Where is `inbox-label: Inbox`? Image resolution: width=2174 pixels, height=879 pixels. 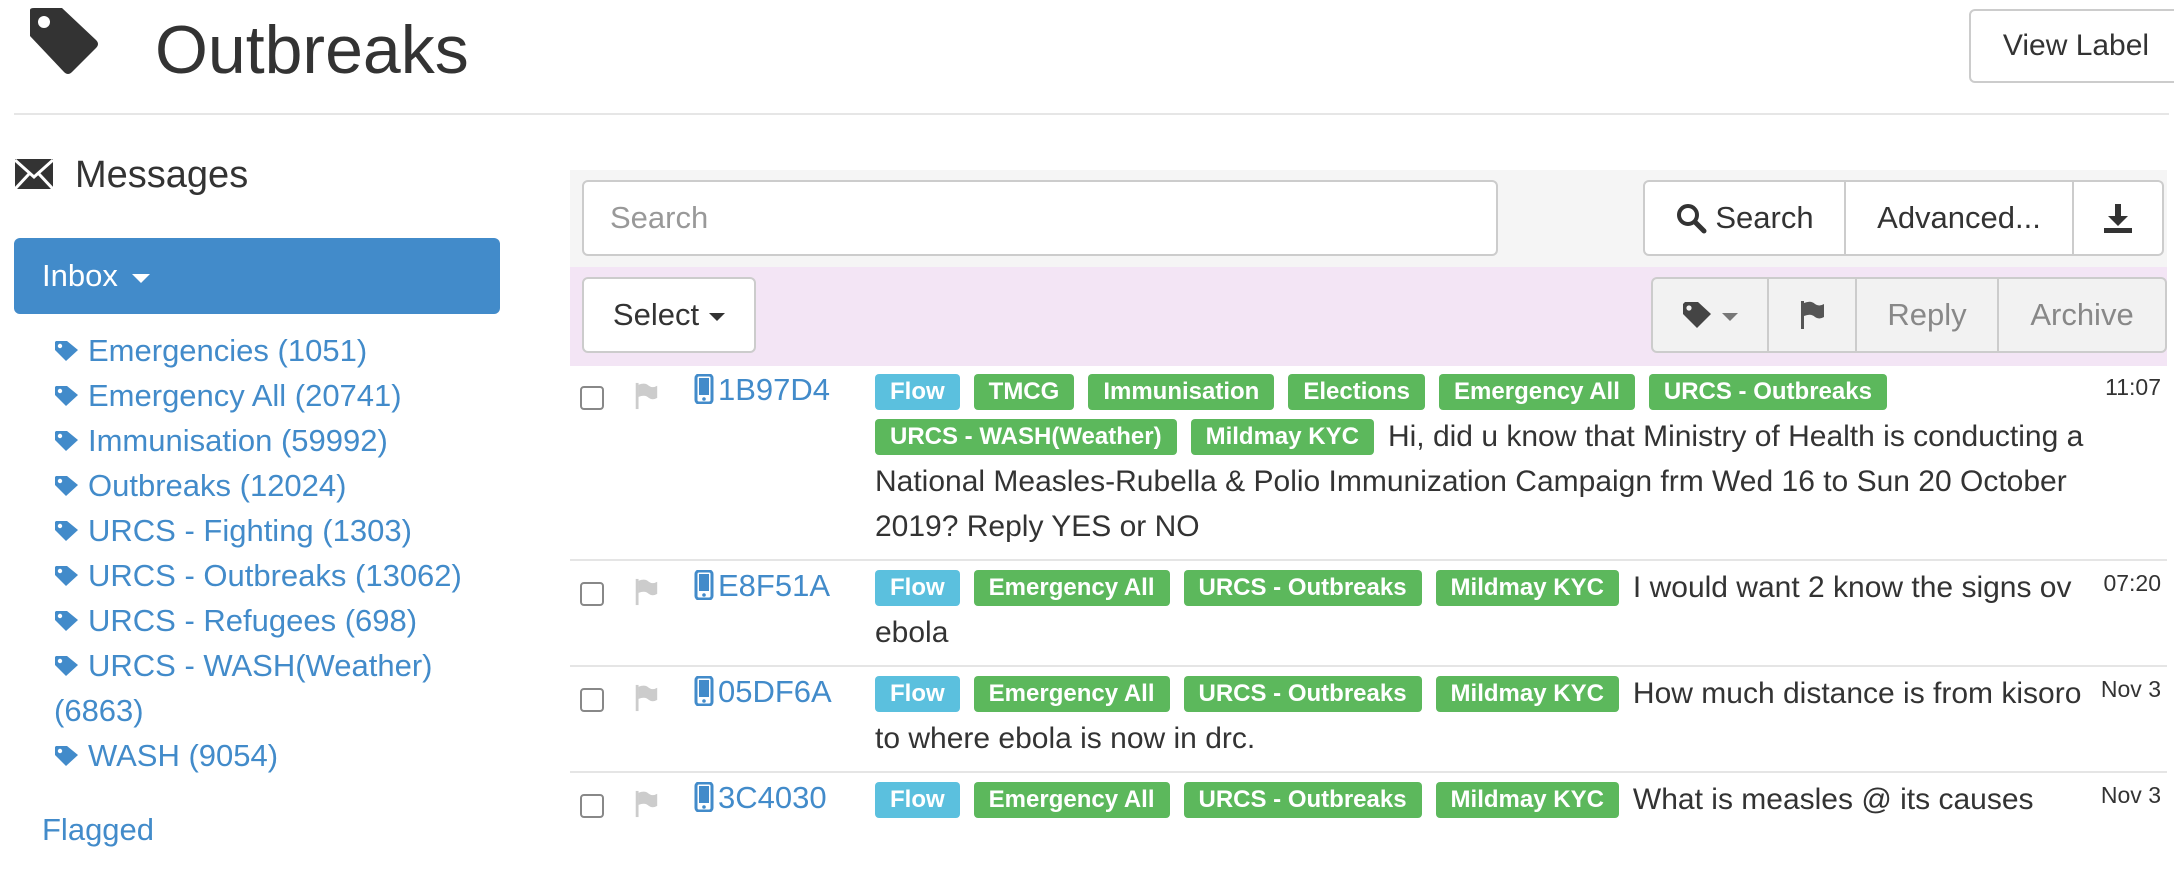 inbox-label: Inbox is located at coordinates (80, 275).